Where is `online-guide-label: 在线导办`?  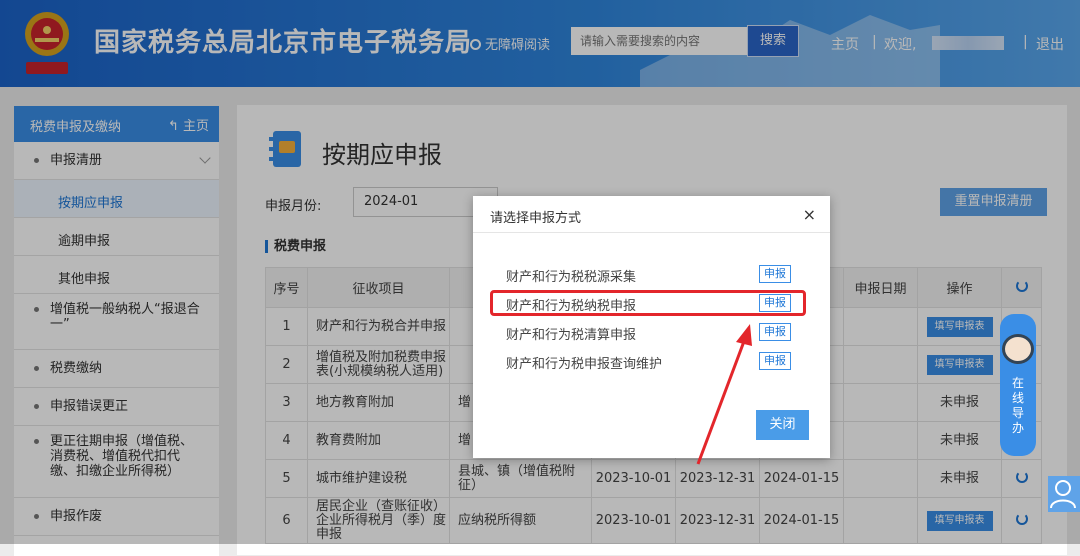
online-guide-label: 在线导办 is located at coordinates (1017, 405).